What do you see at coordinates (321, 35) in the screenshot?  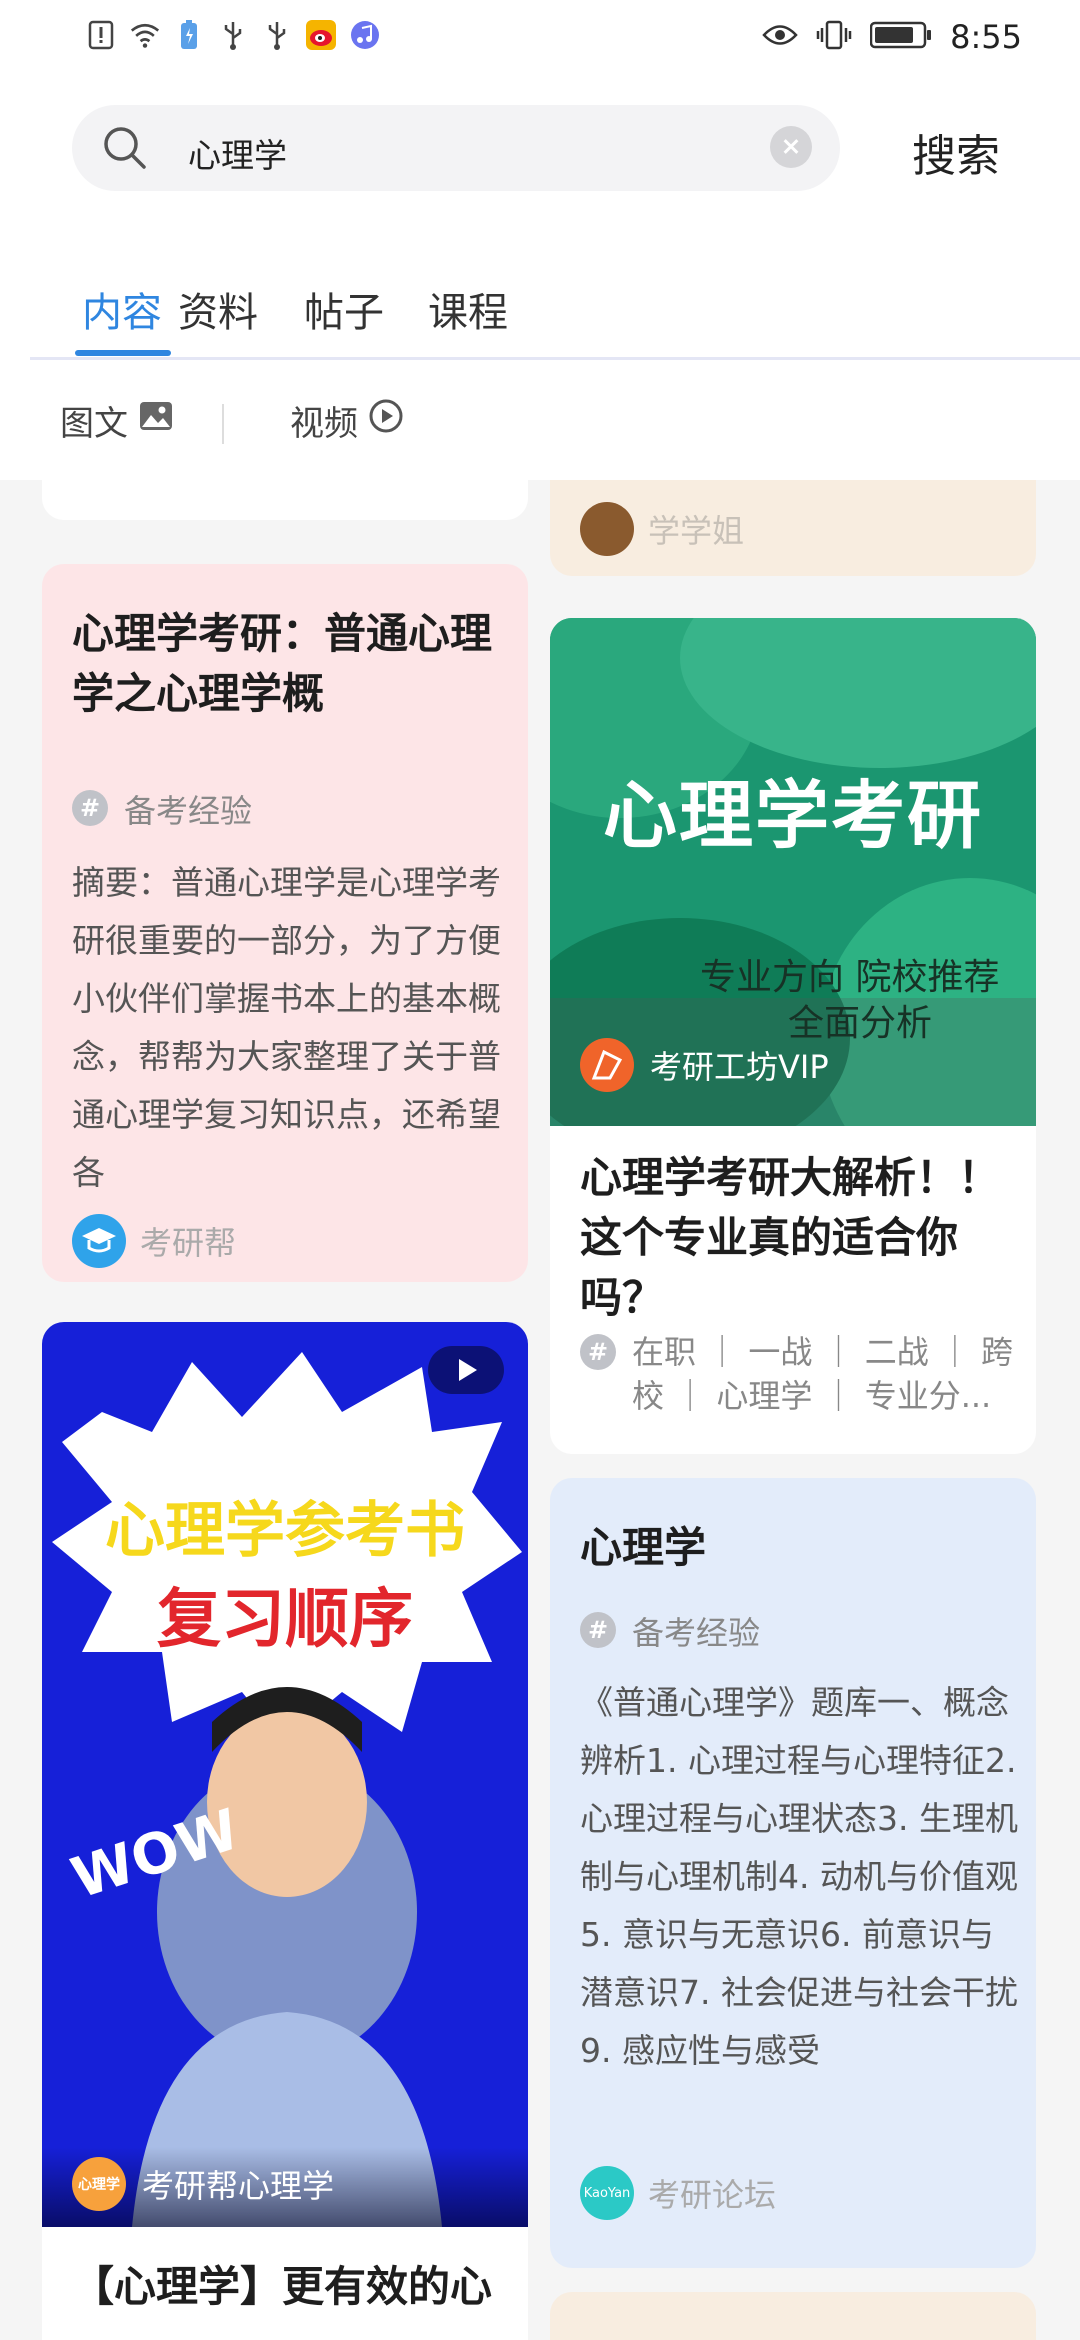 I see `weibo-icon` at bounding box center [321, 35].